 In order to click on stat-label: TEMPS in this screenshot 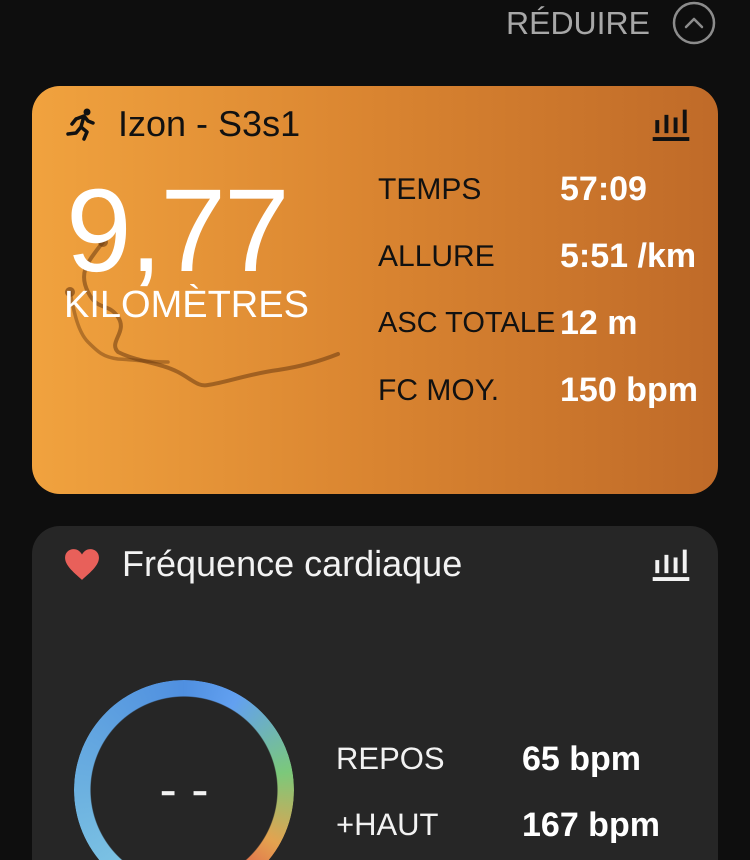, I will do `click(430, 189)`.